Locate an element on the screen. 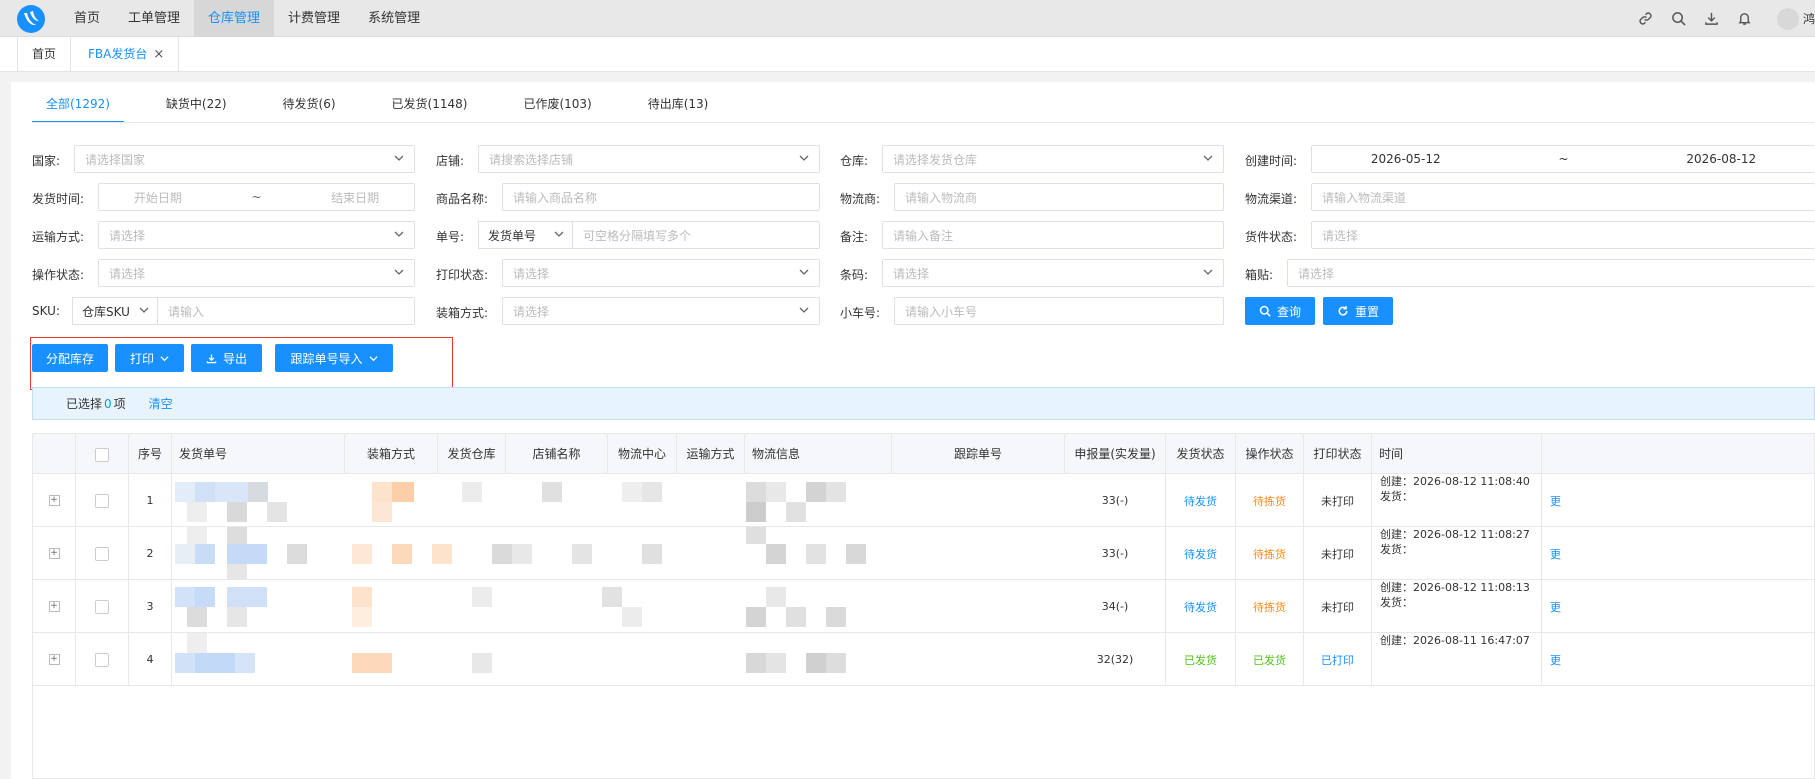 This screenshot has width=1815, height=779. app-logo-icon is located at coordinates (31, 19).